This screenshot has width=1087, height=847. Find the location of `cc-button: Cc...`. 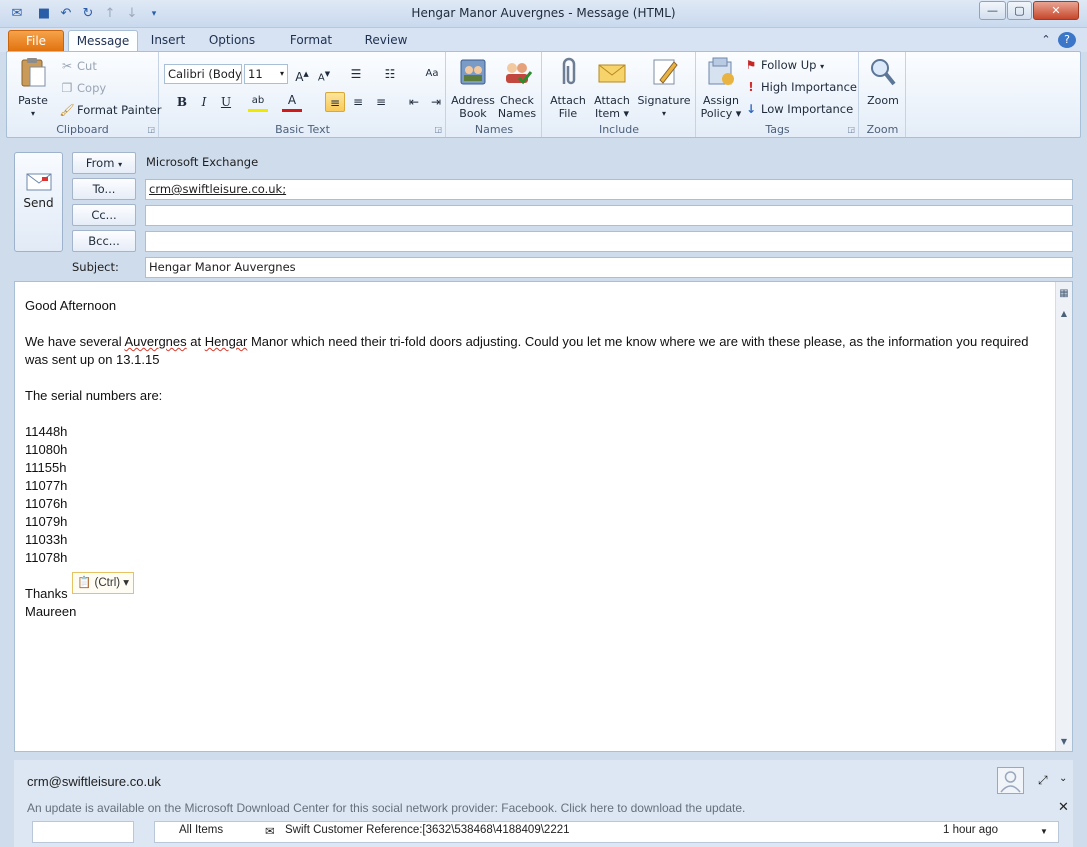

cc-button: Cc... is located at coordinates (104, 215).